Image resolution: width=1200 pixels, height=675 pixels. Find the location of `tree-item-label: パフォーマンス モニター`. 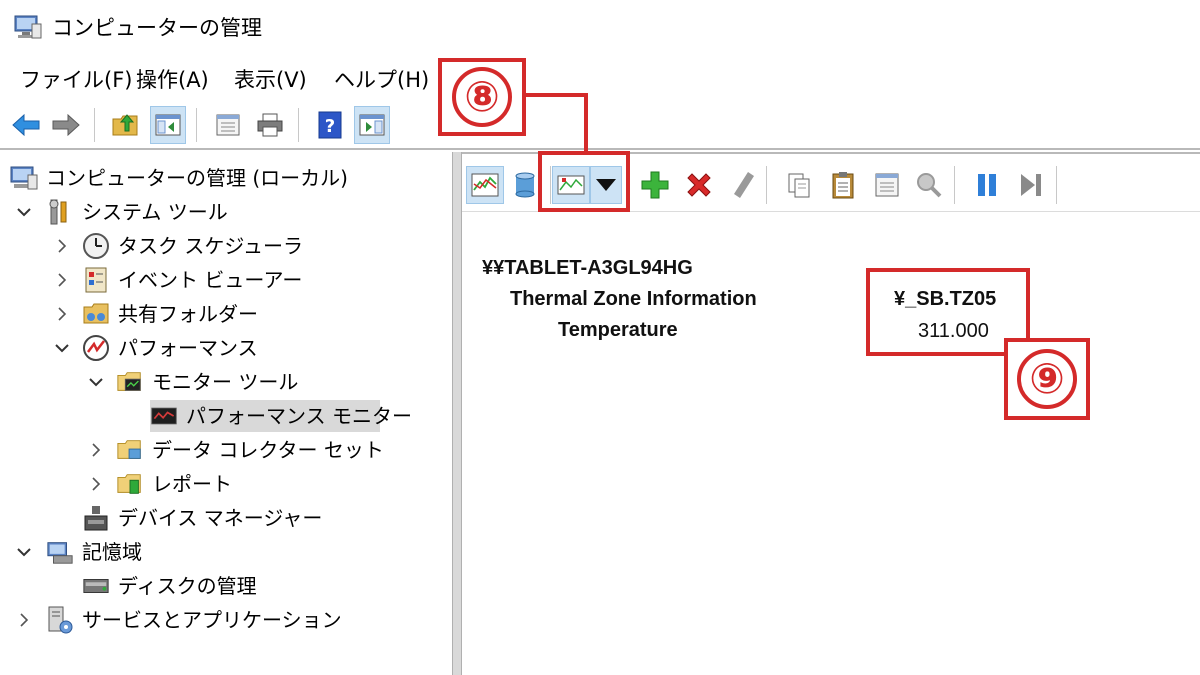

tree-item-label: パフォーマンス モニター is located at coordinates (299, 416).